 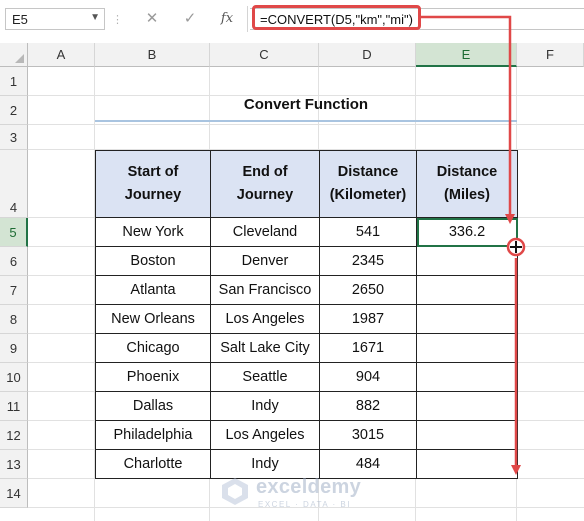 What do you see at coordinates (265, 348) in the screenshot?
I see `end-city-cell: Salt Lake City` at bounding box center [265, 348].